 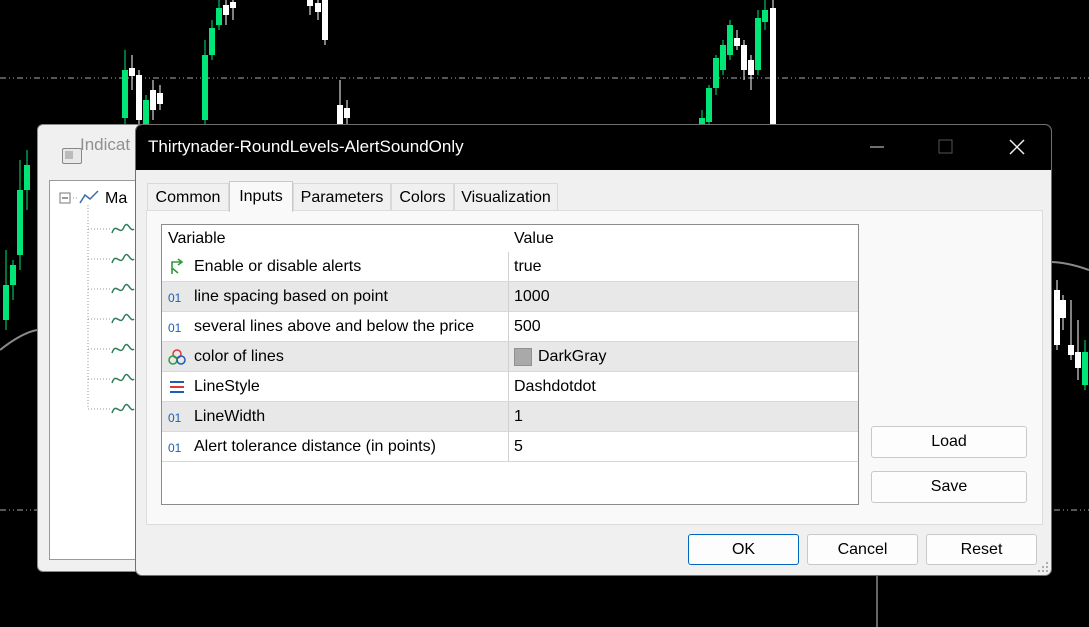 What do you see at coordinates (523, 356) in the screenshot?
I see `color-swatch` at bounding box center [523, 356].